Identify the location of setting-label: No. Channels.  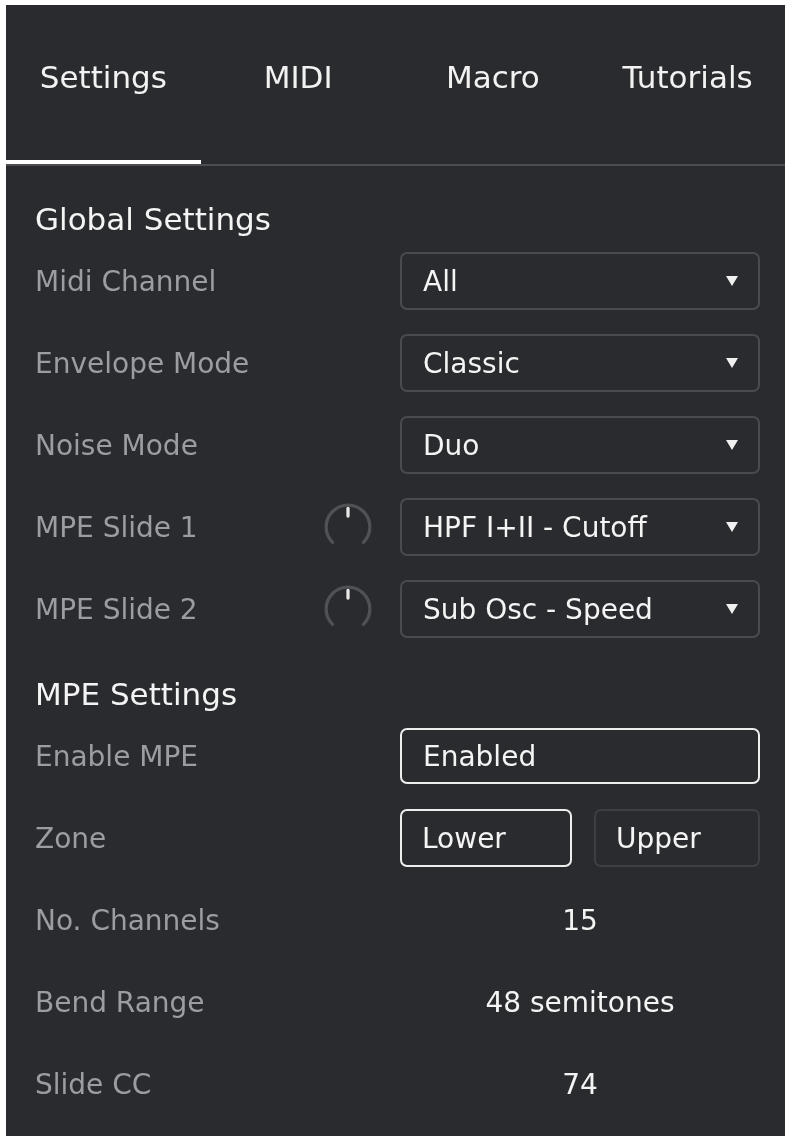
(128, 920).